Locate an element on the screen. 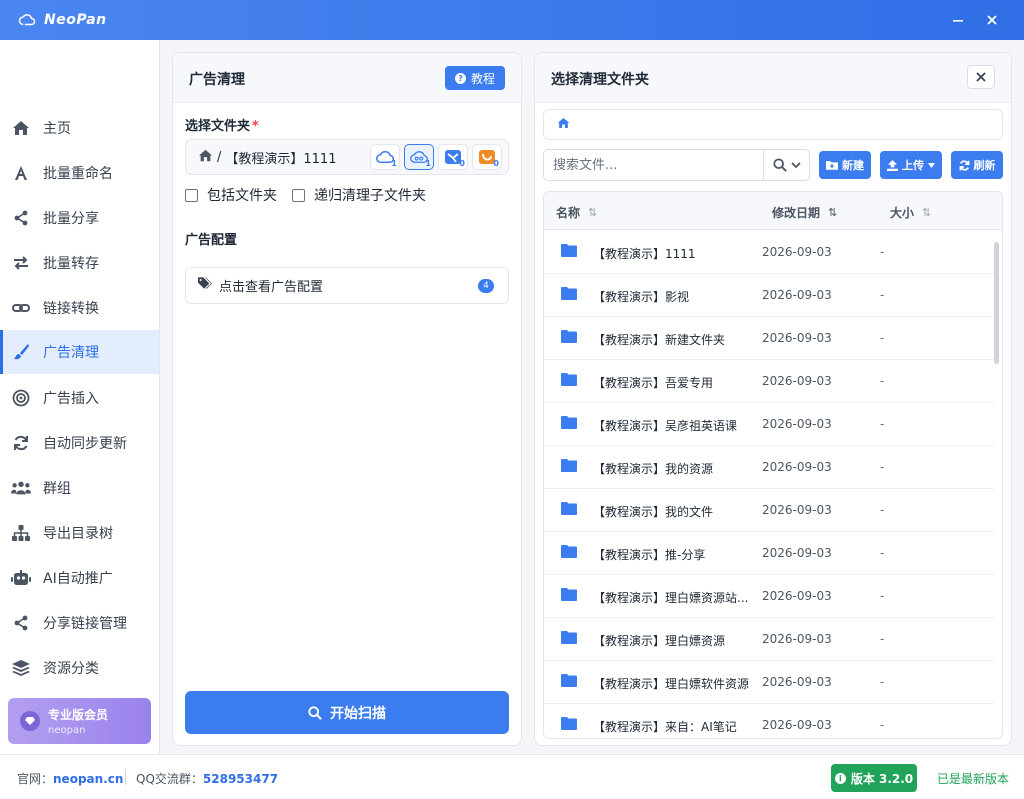 This screenshot has height=799, width=1024. caret-down-icon is located at coordinates (931, 165).